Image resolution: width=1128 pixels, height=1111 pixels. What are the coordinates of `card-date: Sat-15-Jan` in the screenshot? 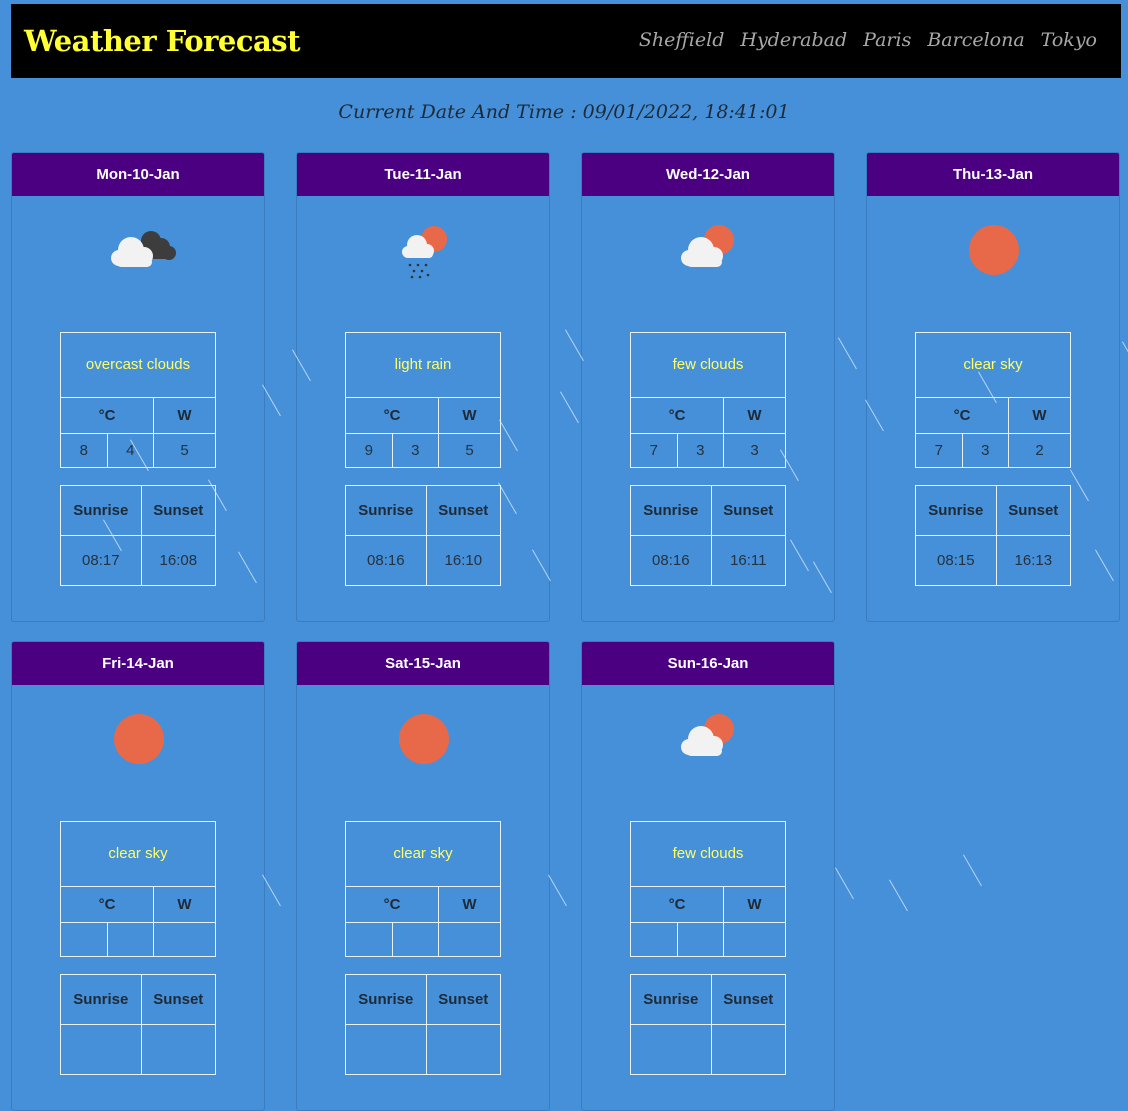 It's located at (423, 663).